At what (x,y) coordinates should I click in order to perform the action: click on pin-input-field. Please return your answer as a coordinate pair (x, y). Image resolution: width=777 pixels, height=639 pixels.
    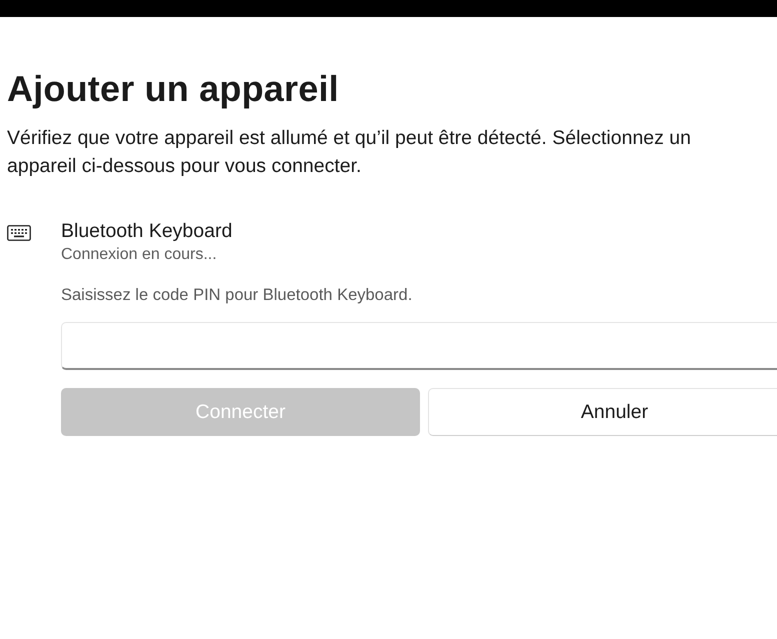
    Looking at the image, I should click on (419, 346).